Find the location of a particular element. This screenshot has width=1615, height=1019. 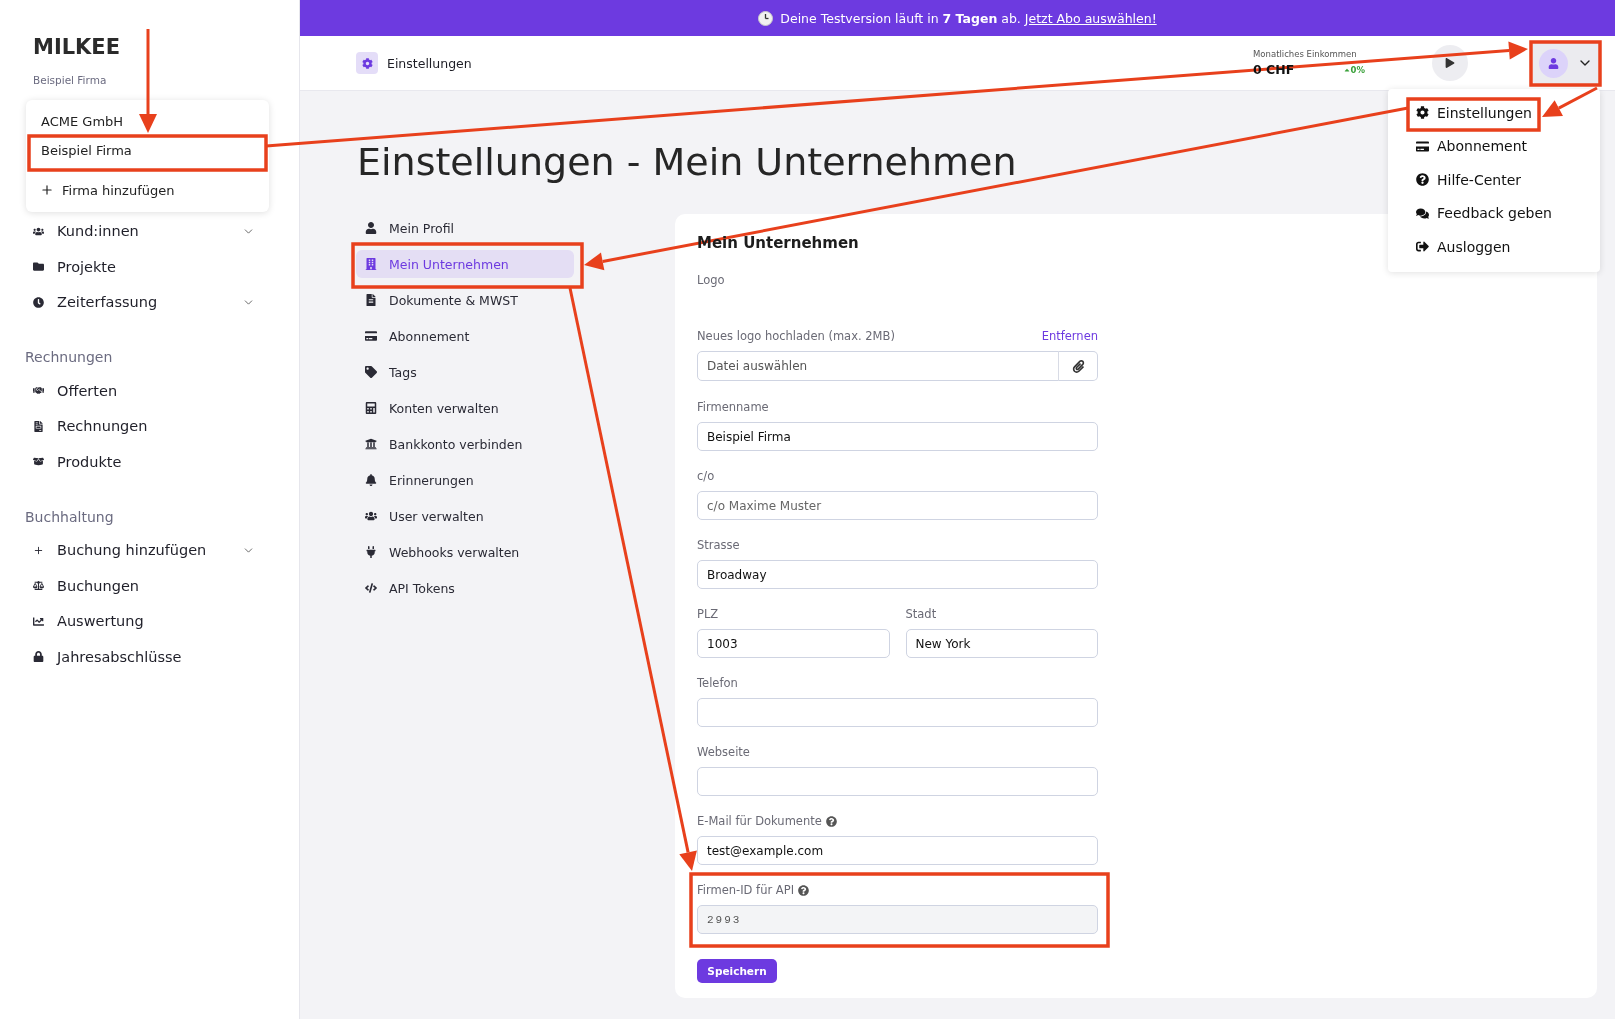

nav-item: Buchung hinzufügen is located at coordinates (149, 550).